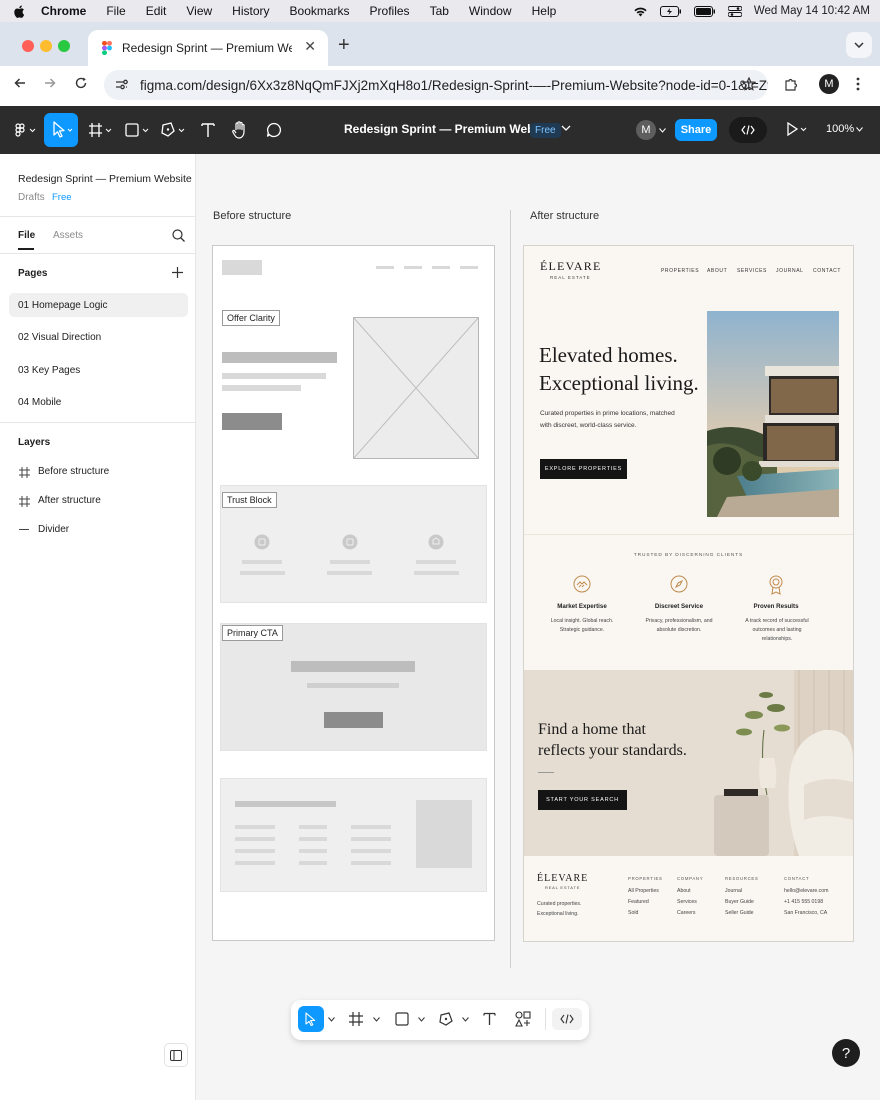 This screenshot has width=880, height=1100. I want to click on menu-help: Help, so click(544, 11).